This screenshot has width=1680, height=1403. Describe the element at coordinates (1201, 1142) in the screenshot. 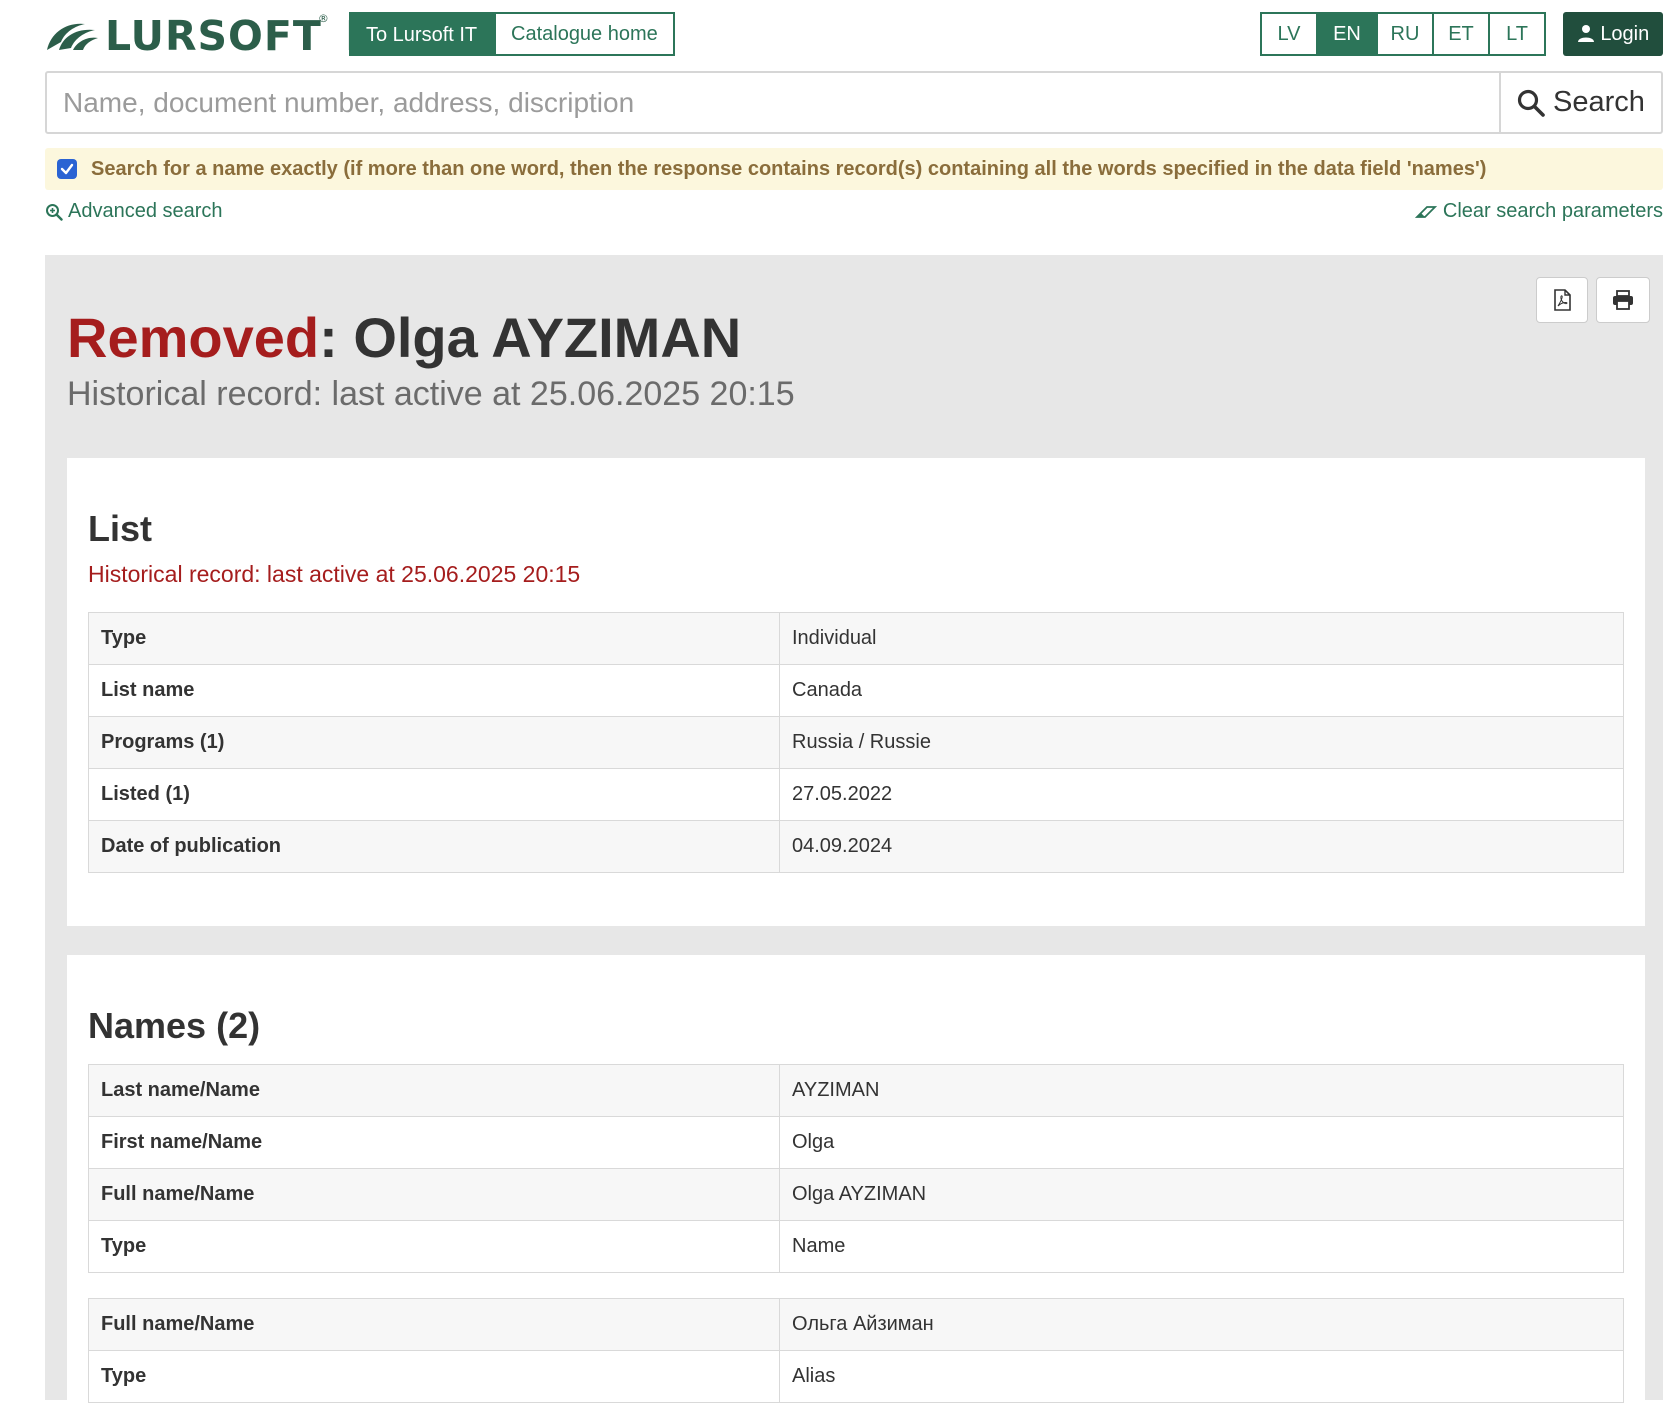

I see `row-value: Olga` at that location.